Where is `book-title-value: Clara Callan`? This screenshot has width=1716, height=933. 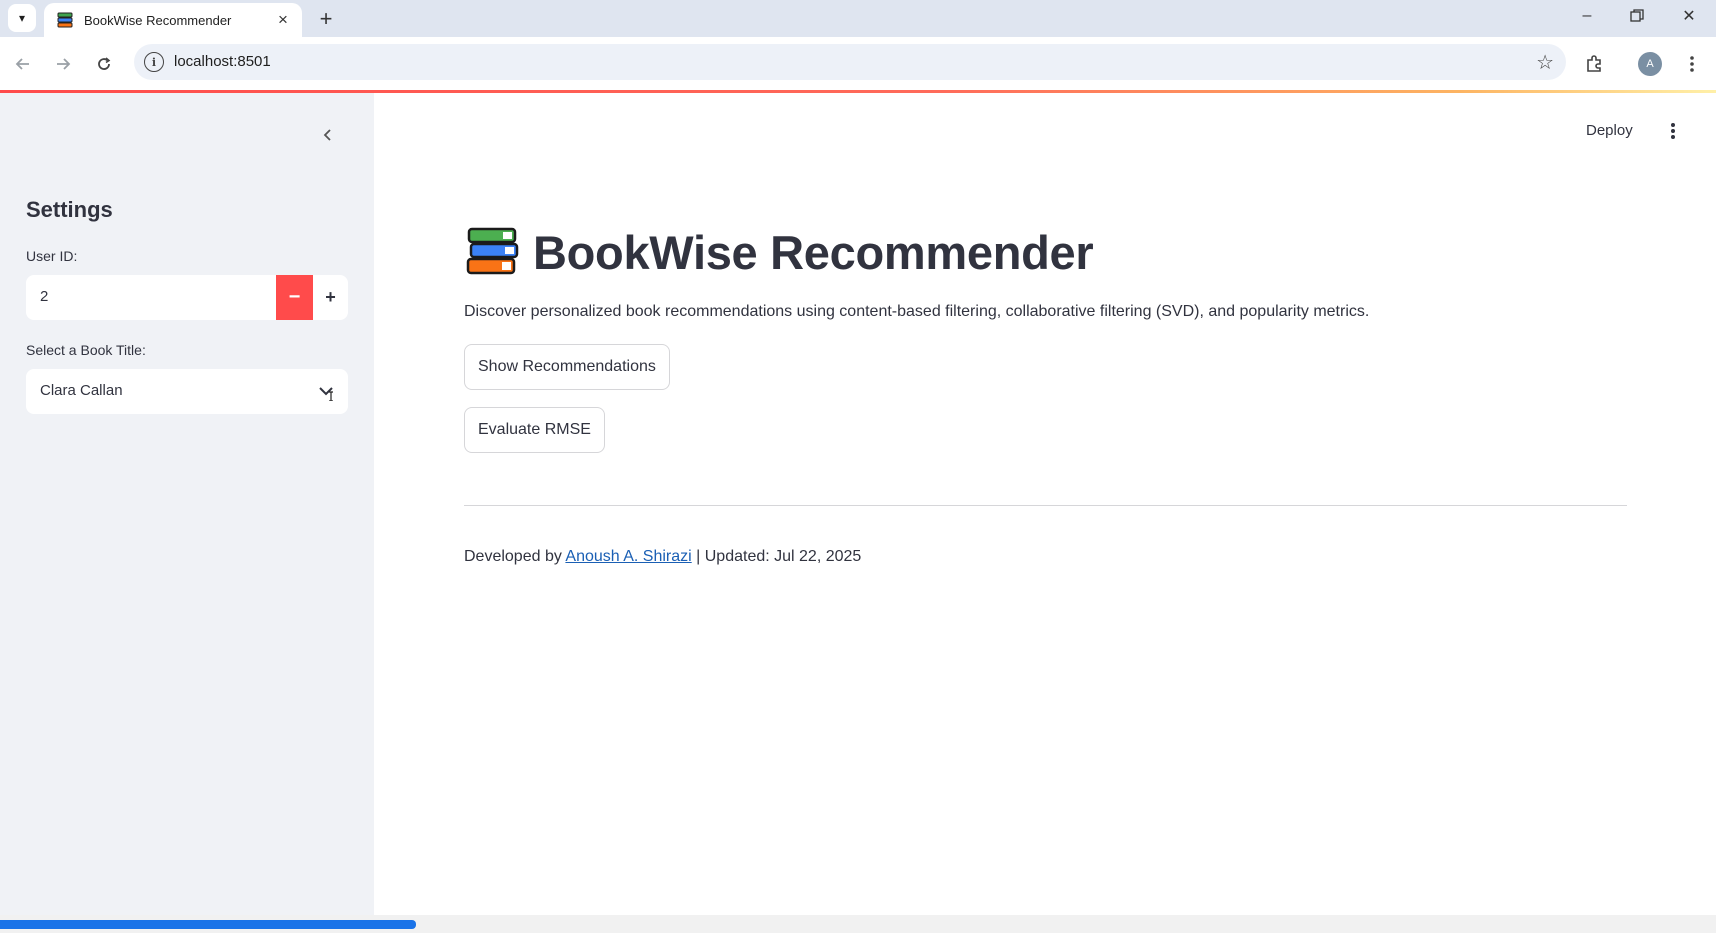
book-title-value: Clara Callan is located at coordinates (81, 390).